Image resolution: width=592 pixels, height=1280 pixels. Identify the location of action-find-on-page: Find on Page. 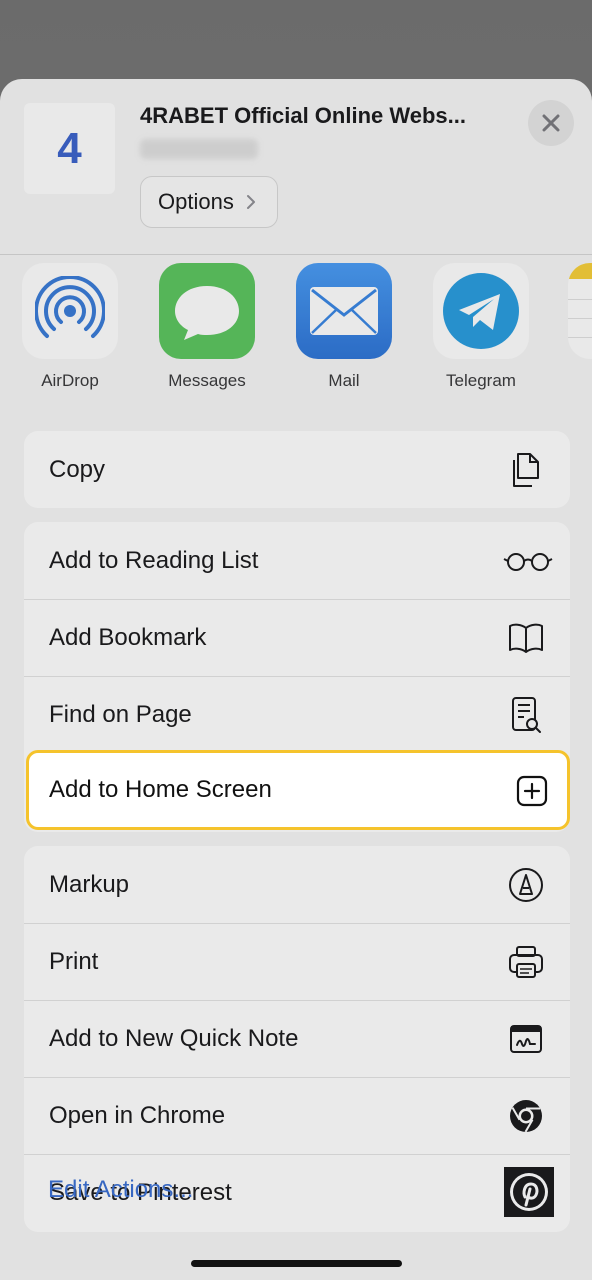
(297, 714).